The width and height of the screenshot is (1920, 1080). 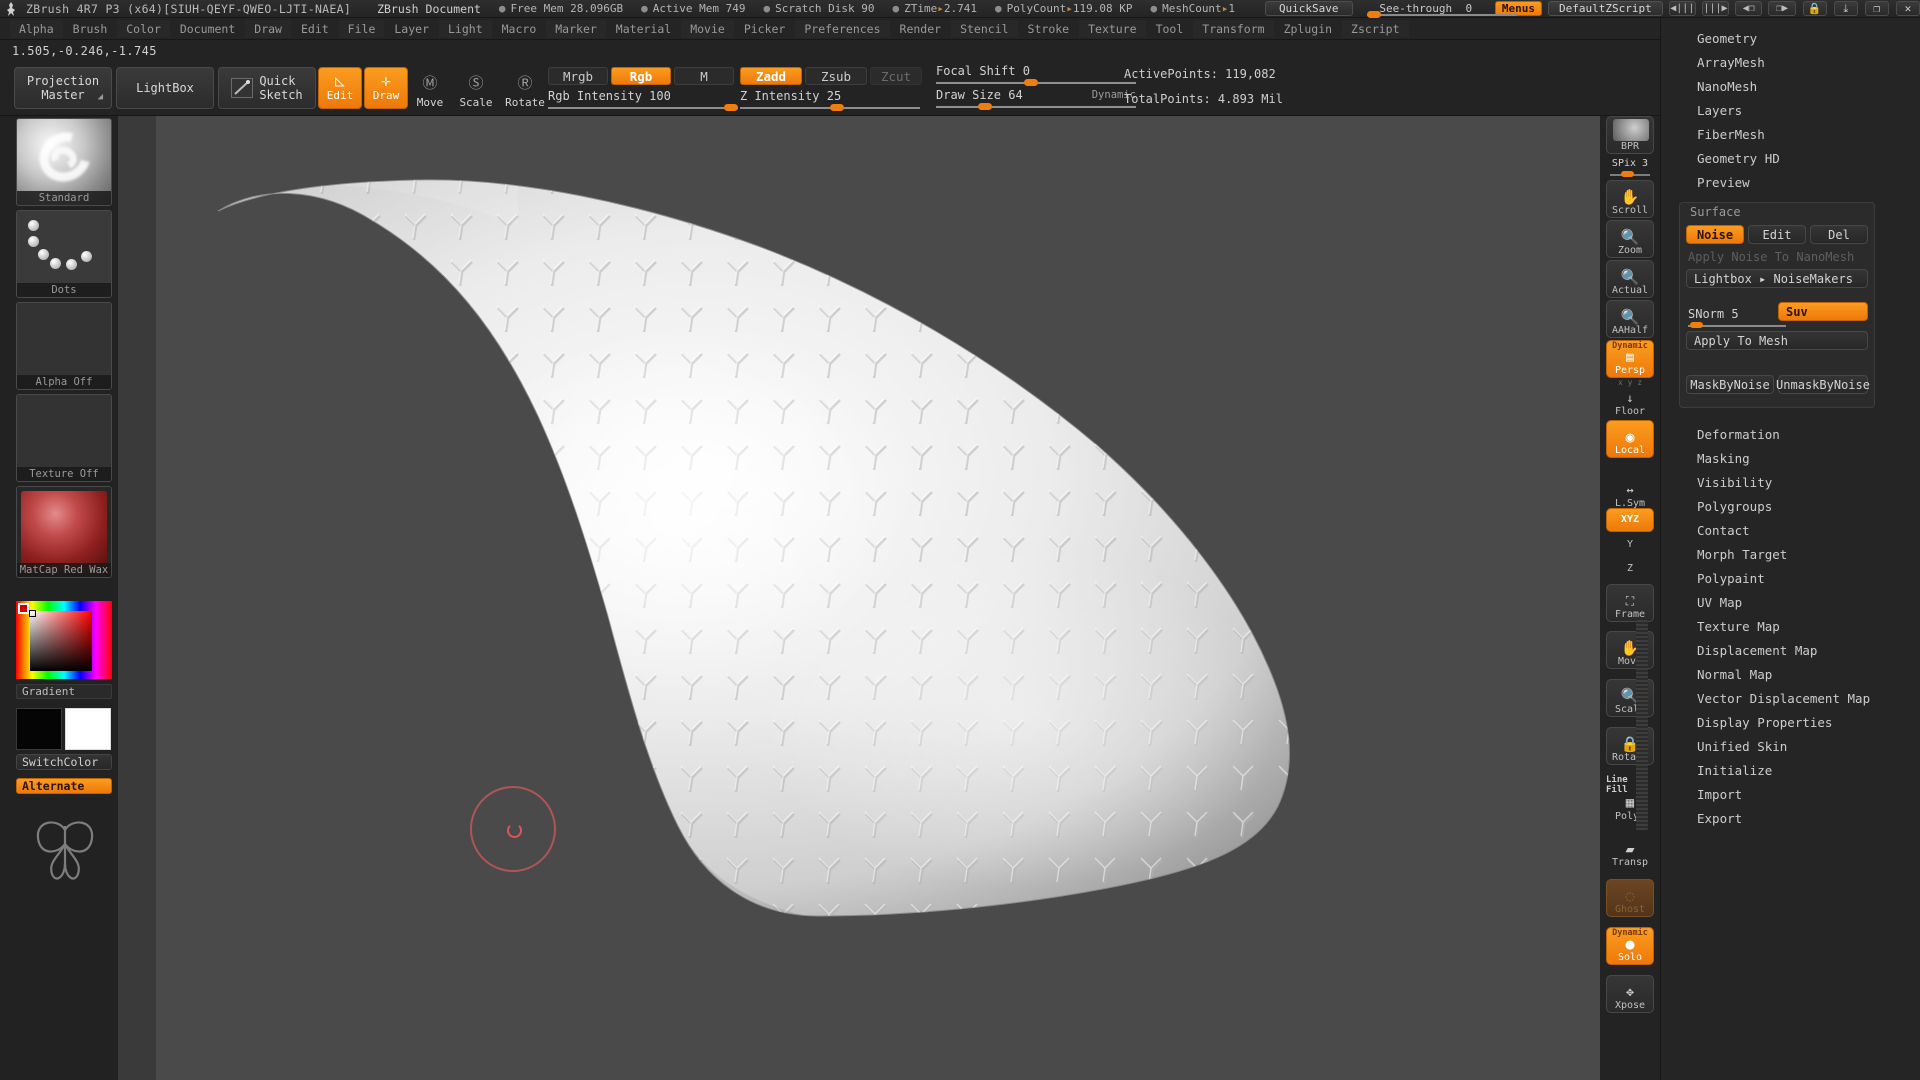 What do you see at coordinates (837, 107) in the screenshot?
I see `z-intensity-knob` at bounding box center [837, 107].